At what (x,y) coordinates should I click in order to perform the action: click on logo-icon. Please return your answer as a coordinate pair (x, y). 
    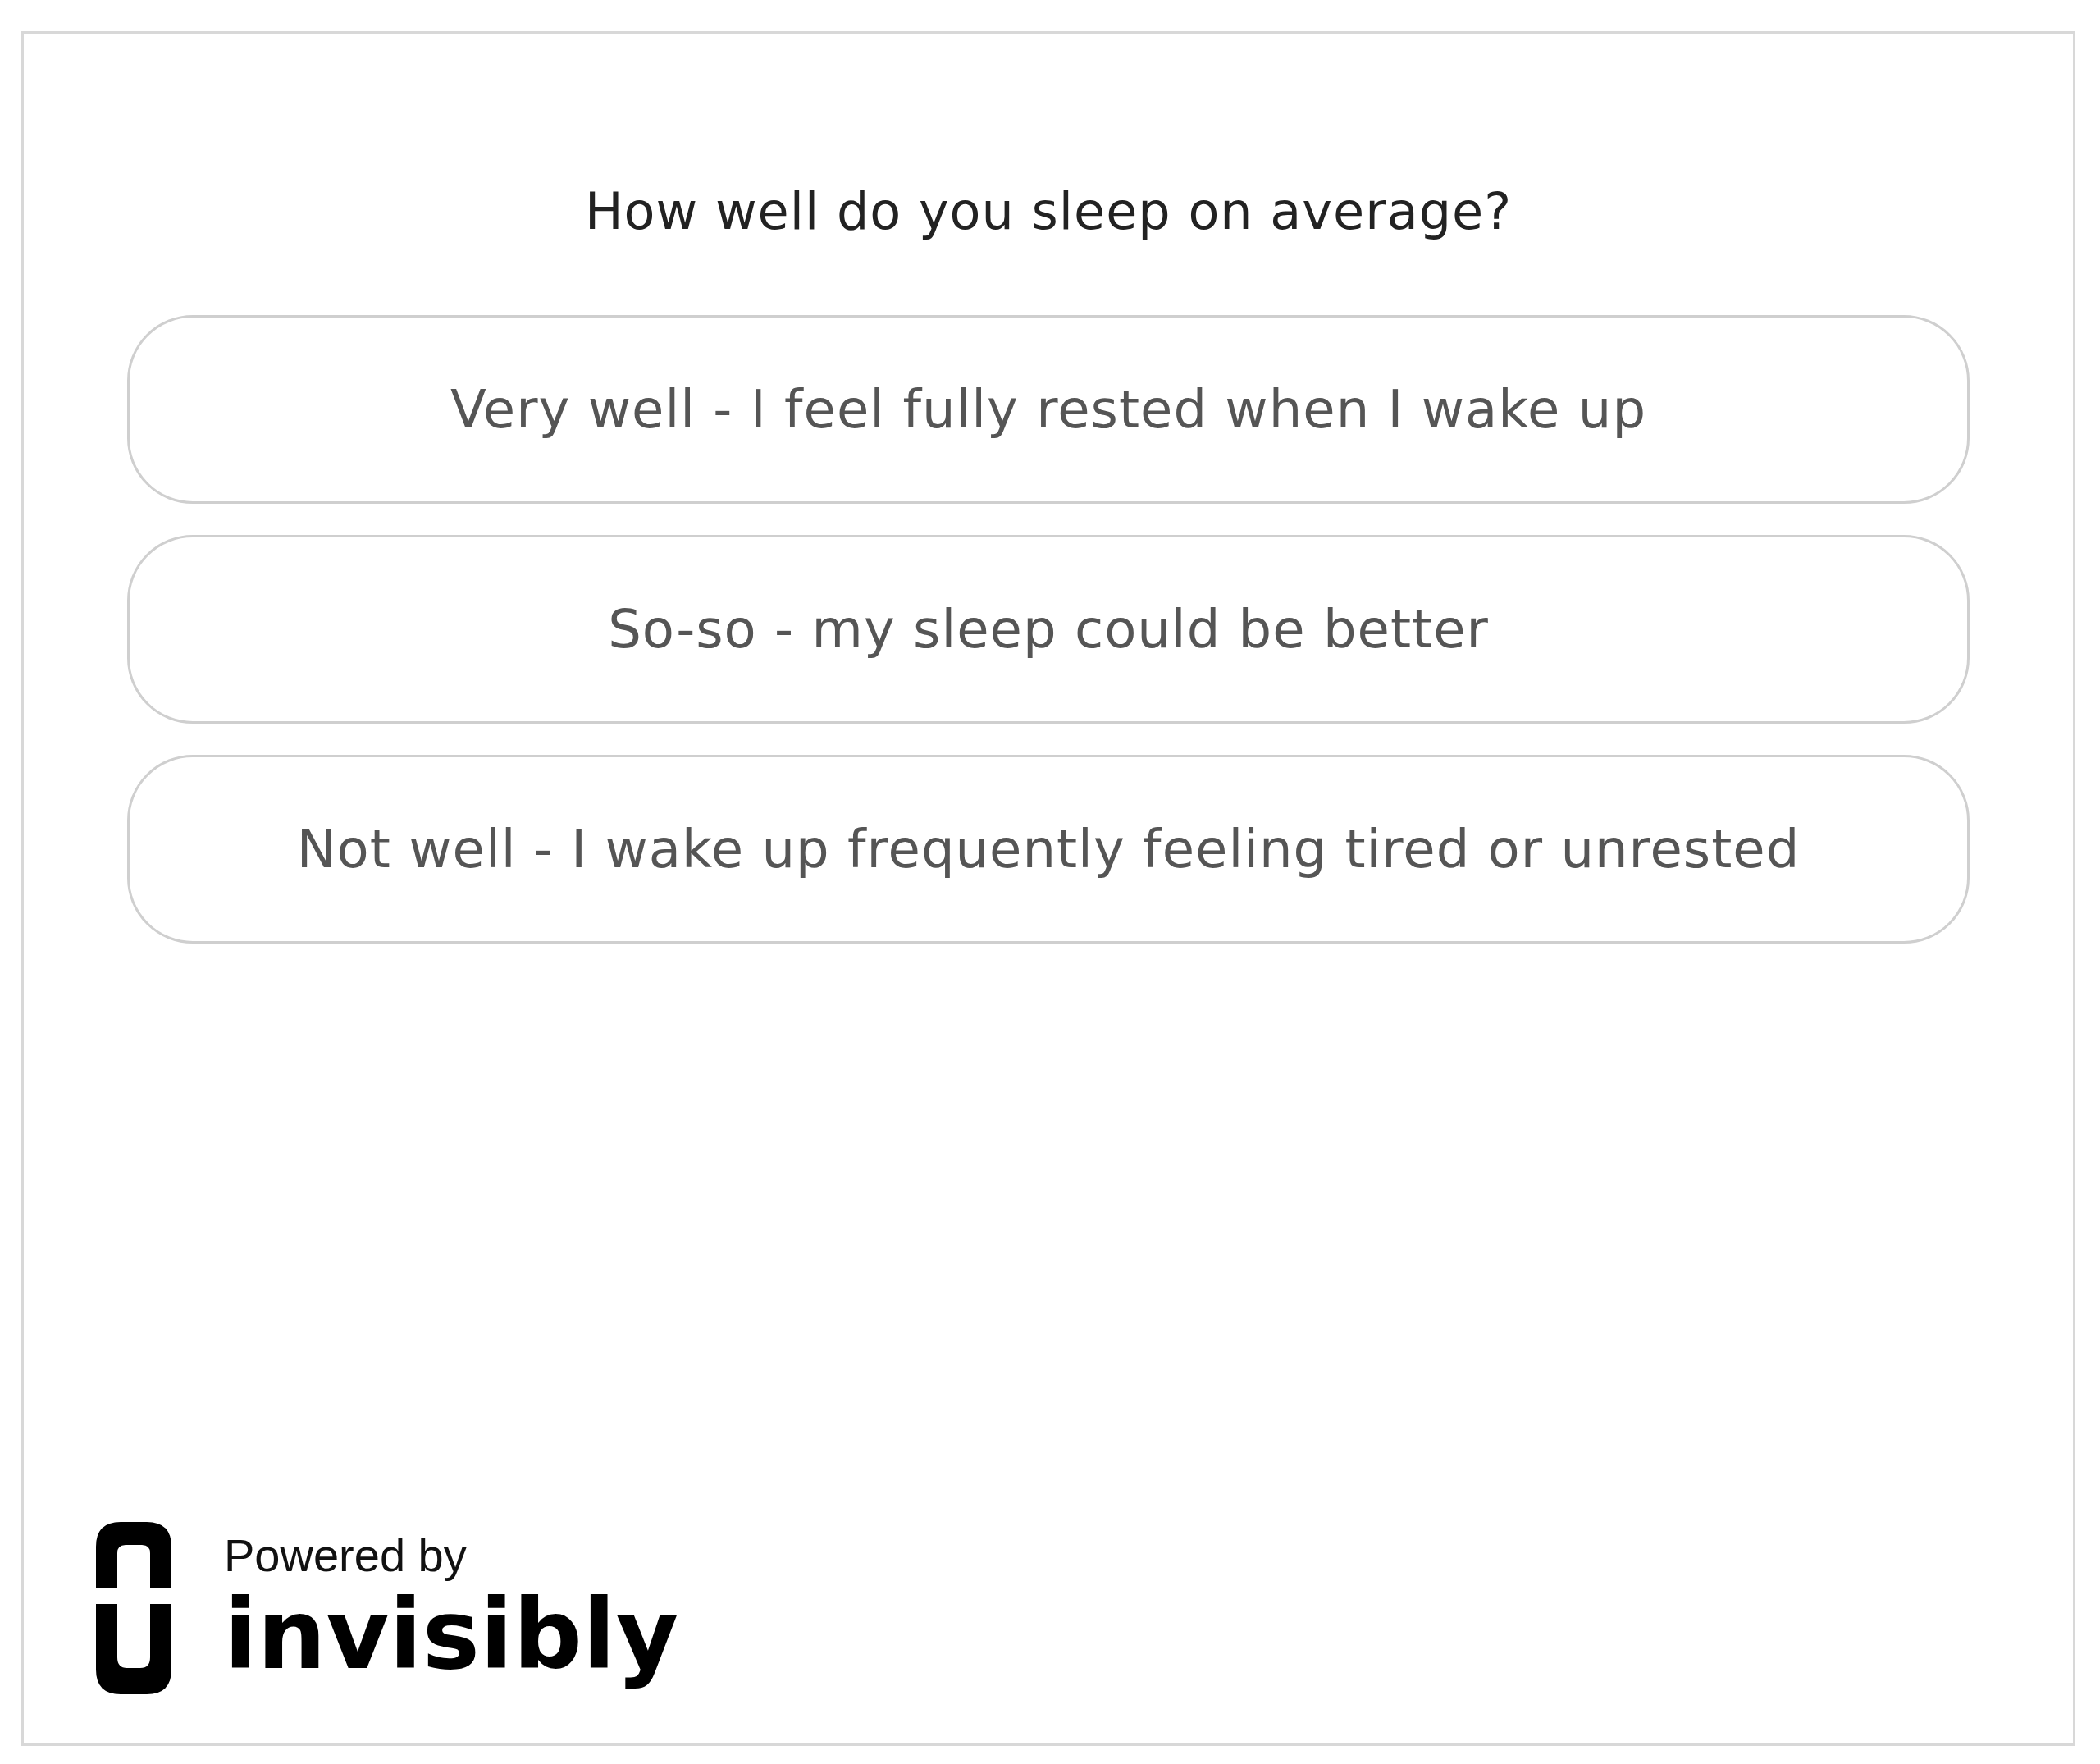
    Looking at the image, I should click on (134, 1608).